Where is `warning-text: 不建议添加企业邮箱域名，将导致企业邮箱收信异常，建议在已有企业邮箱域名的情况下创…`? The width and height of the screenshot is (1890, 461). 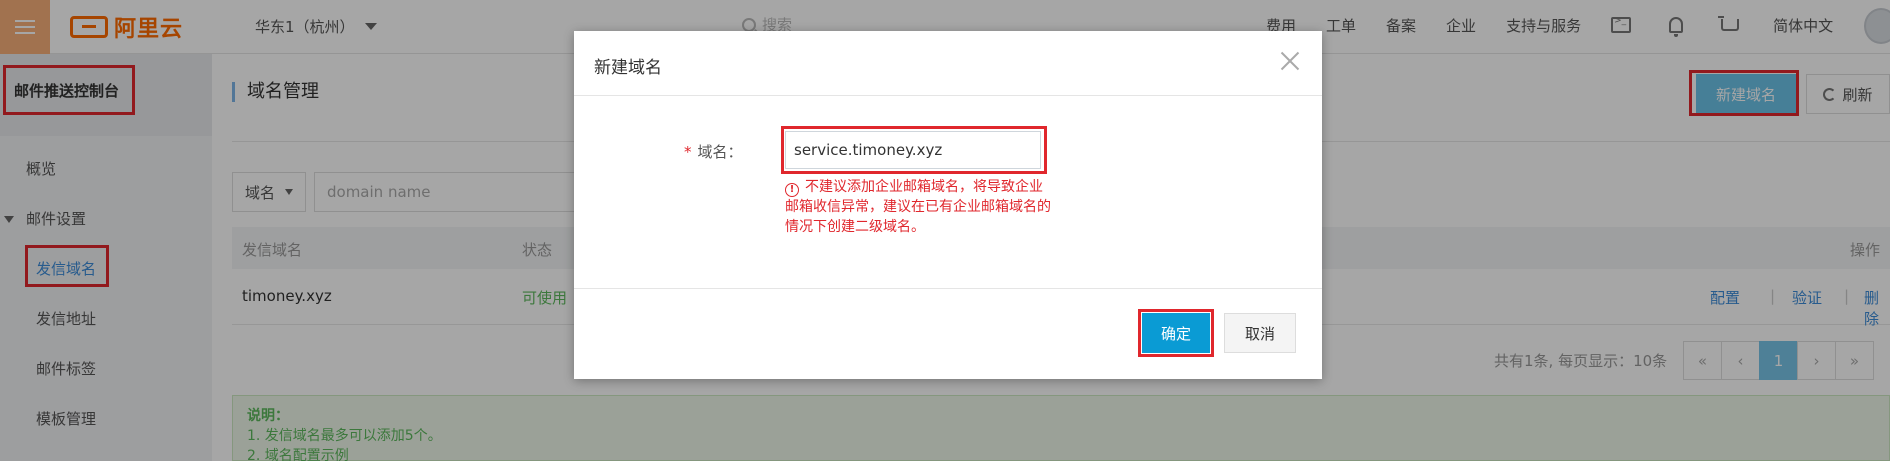 warning-text: 不建议添加企业邮箱域名，将导致企业邮箱收信异常，建议在已有企业邮箱域名的情况下创… is located at coordinates (918, 207).